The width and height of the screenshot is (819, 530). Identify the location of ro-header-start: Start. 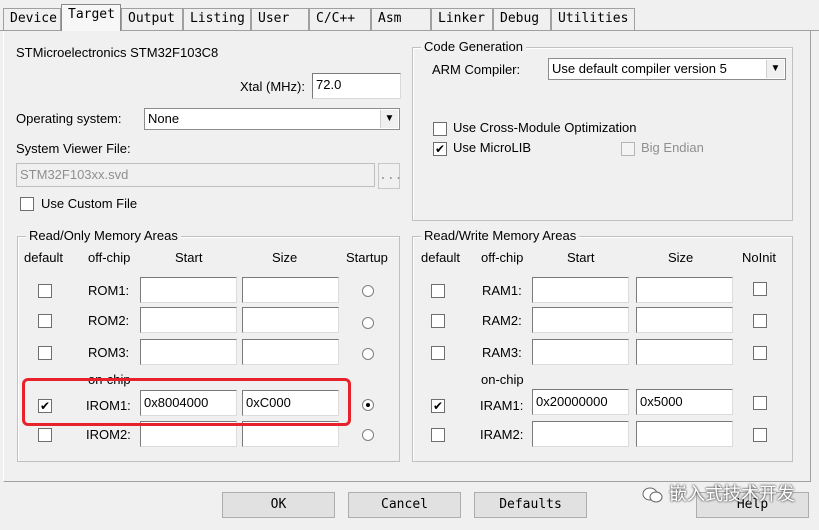
(189, 257).